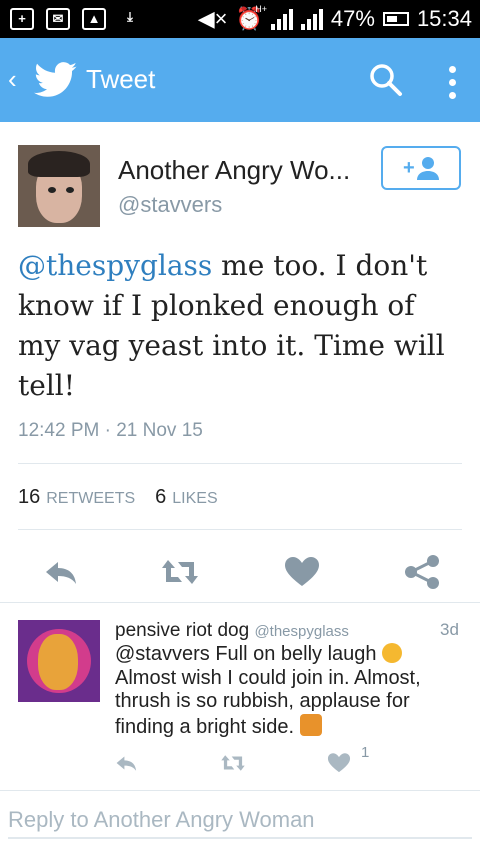 This screenshot has height=854, width=480. Describe the element at coordinates (310, 724) in the screenshot. I see `bread-emoji-icon` at that location.